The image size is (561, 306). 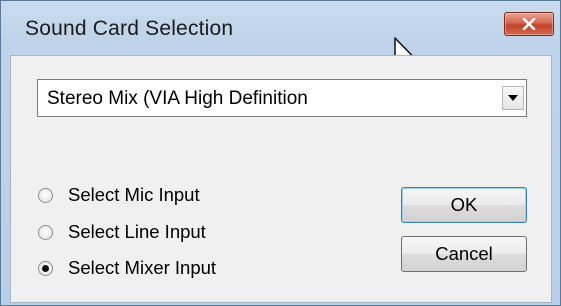 I want to click on window-title: Sound Card Selection, so click(x=129, y=28).